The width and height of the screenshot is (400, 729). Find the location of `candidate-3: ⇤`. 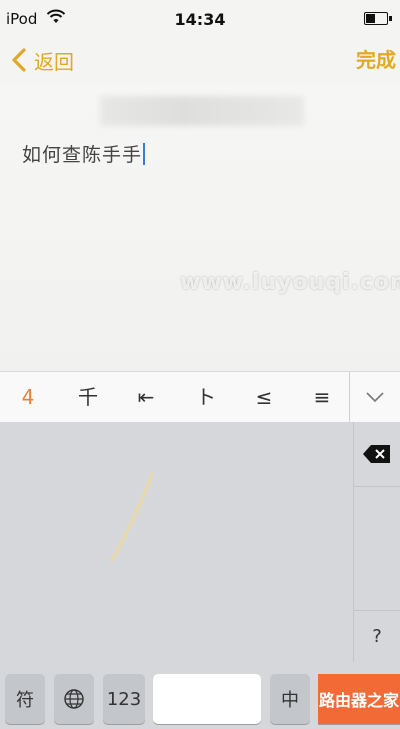

candidate-3: ⇤ is located at coordinates (146, 397).